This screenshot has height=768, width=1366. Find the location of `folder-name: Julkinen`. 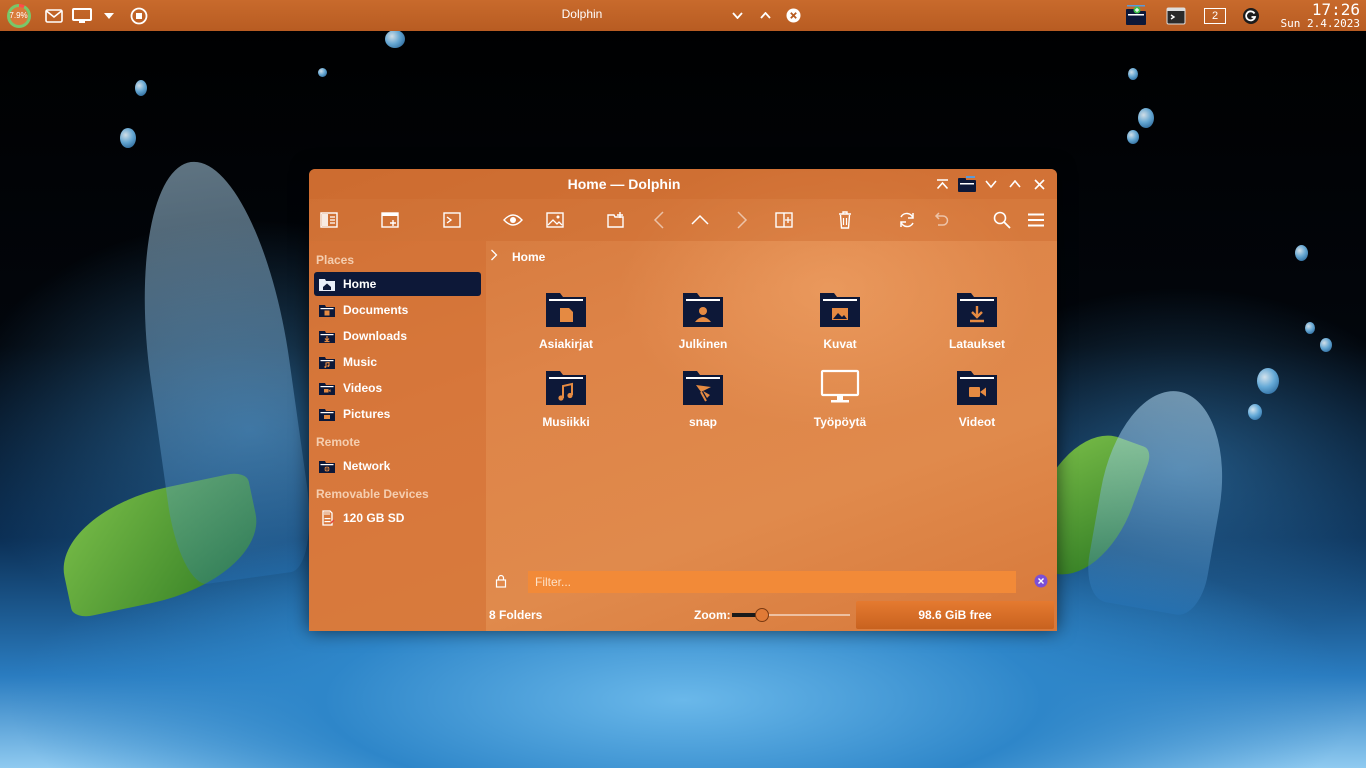

folder-name: Julkinen is located at coordinates (703, 344).